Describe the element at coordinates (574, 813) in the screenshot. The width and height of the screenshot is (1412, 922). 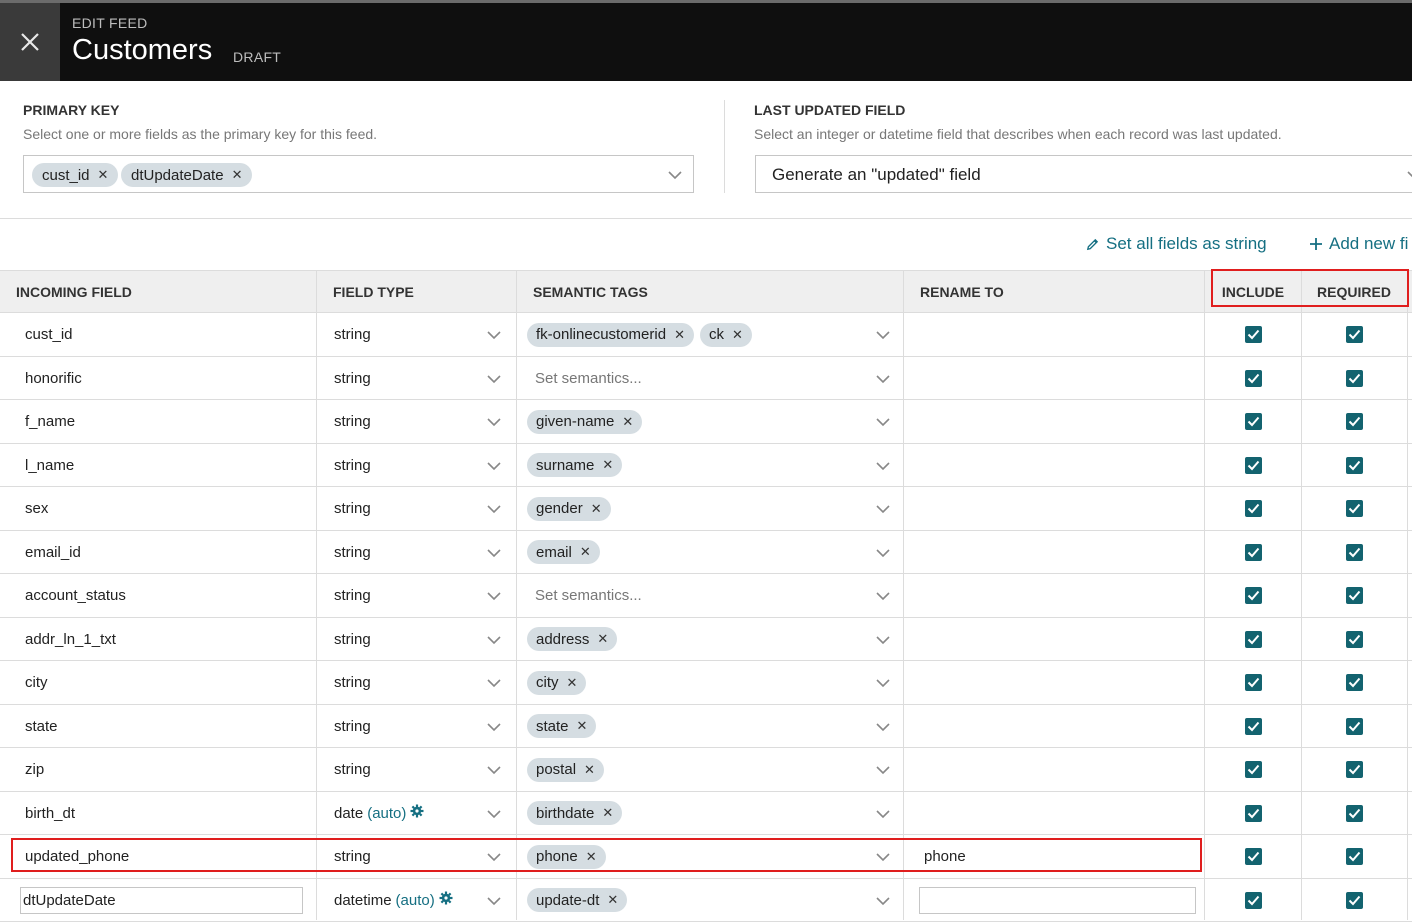
I see `semantic-tags-select: birthdate✕` at that location.